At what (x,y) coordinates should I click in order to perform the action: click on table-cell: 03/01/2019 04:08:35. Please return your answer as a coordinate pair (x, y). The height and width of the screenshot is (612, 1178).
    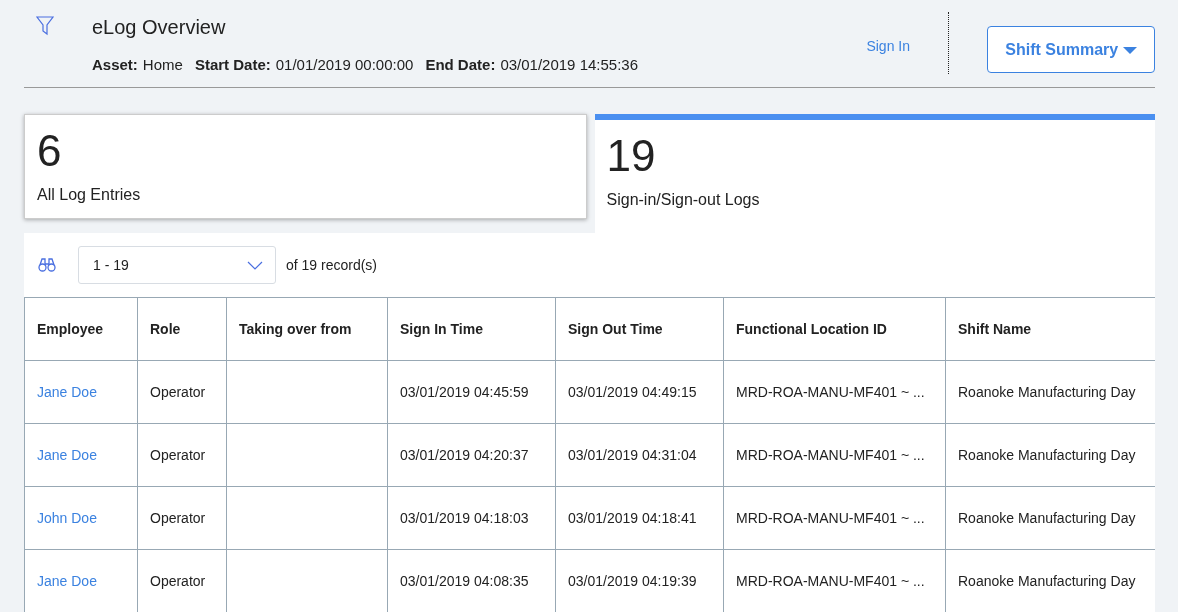
    Looking at the image, I should click on (464, 580).